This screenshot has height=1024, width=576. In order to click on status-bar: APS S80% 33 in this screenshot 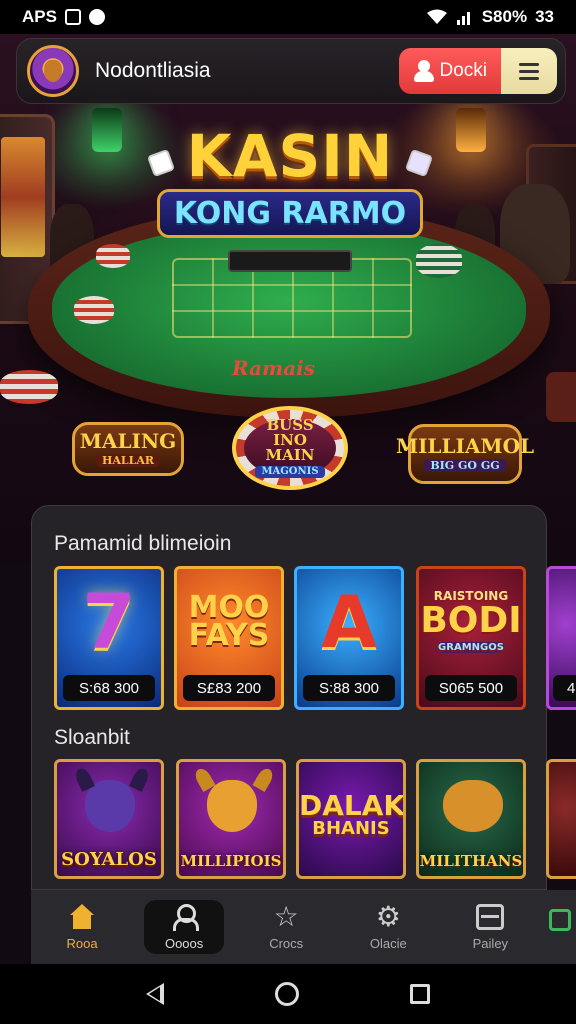, I will do `click(288, 17)`.